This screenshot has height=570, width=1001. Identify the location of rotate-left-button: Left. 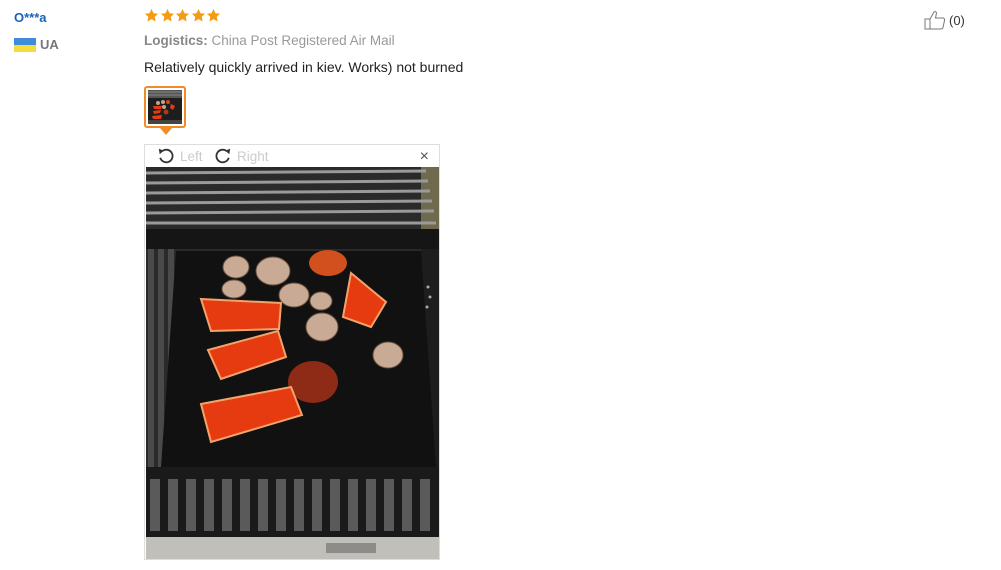
(180, 156).